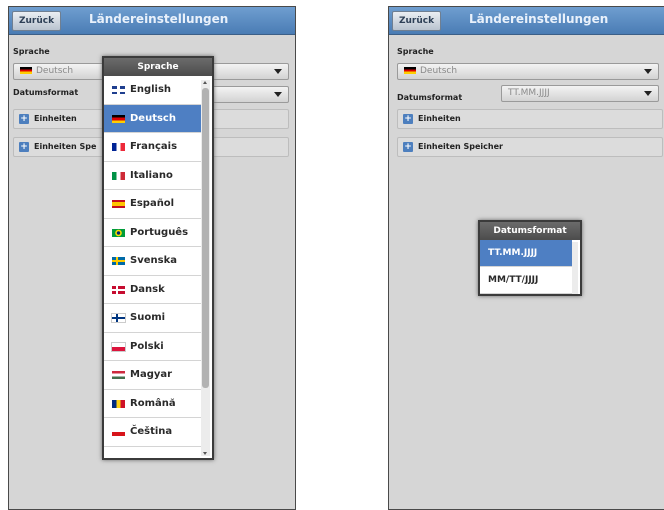 The height and width of the screenshot is (510, 664). I want to click on language-option: Français, so click(152, 147).